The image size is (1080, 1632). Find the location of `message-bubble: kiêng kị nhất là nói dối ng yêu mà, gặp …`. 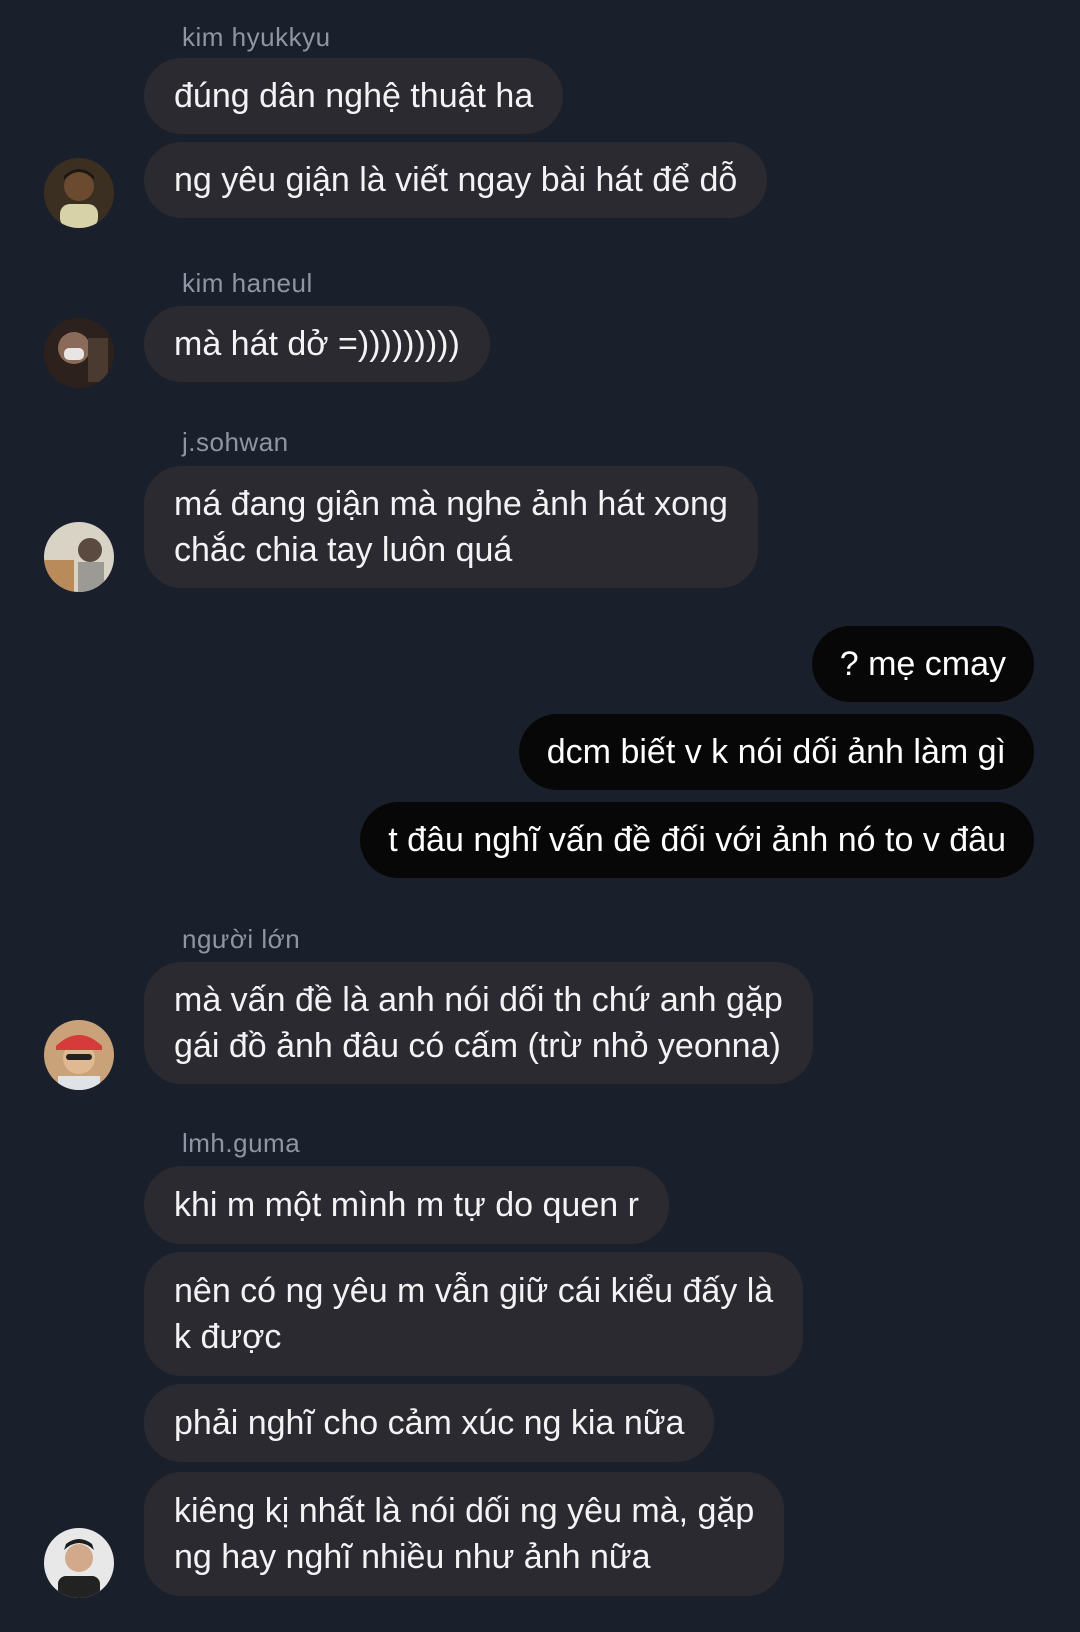

message-bubble: kiêng kị nhất là nói dối ng yêu mà, gặp … is located at coordinates (464, 1534).